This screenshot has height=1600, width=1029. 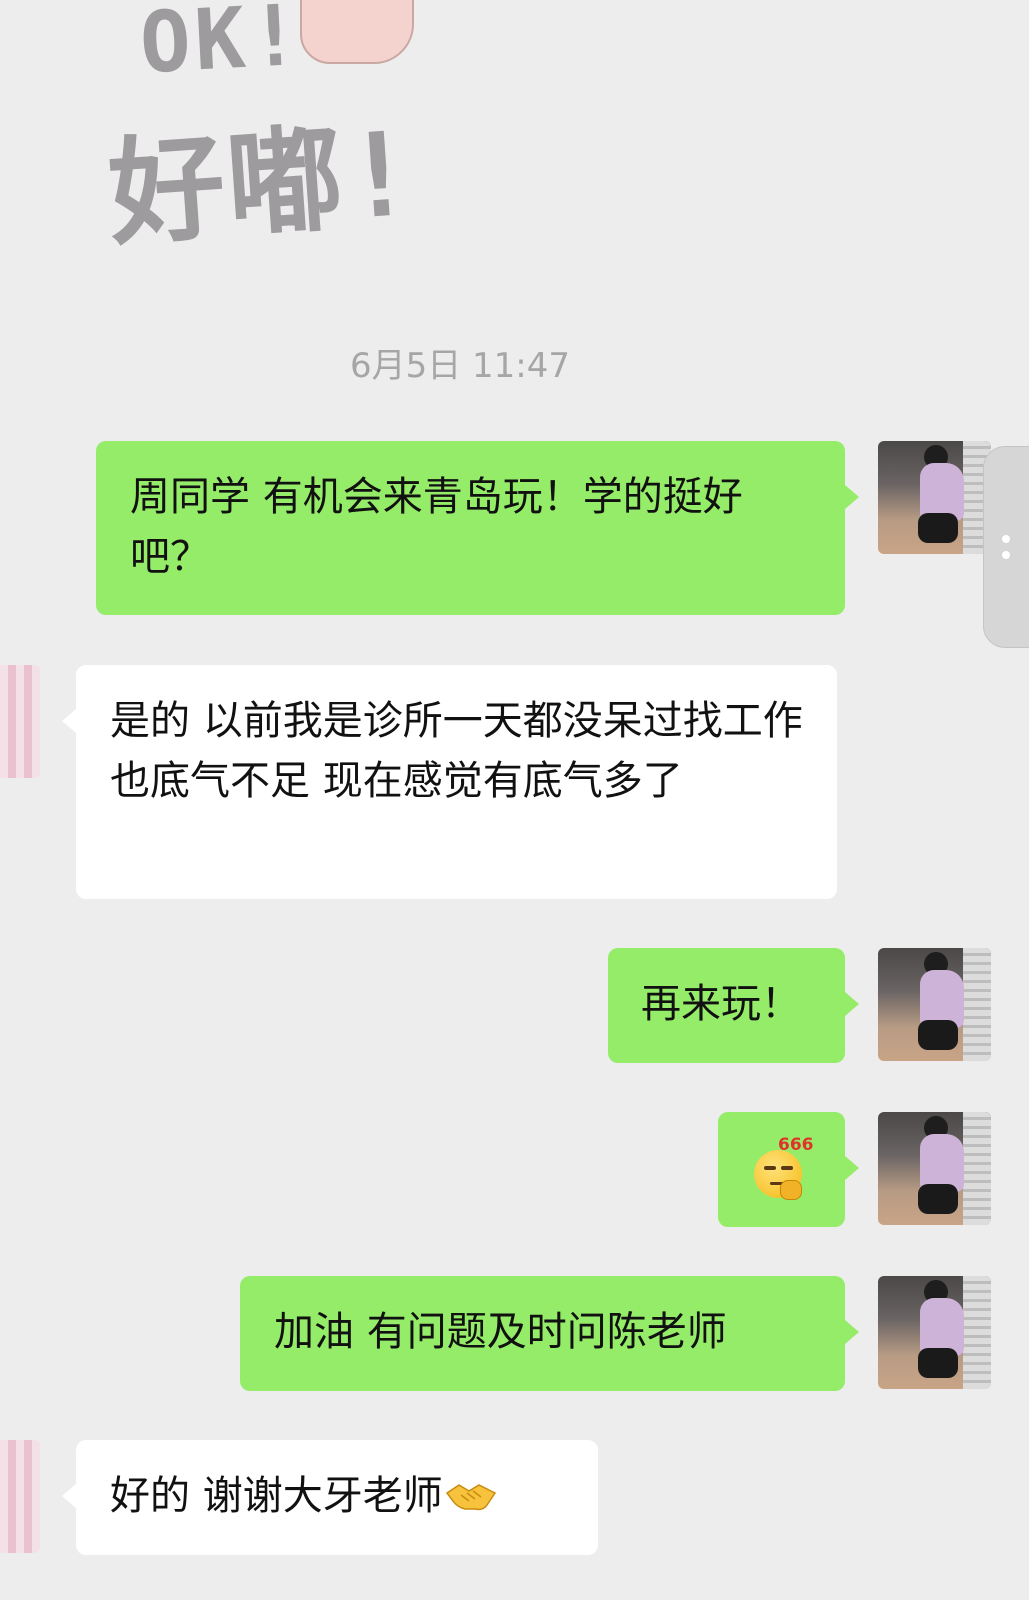 I want to click on floating-side-tab, so click(x=1006, y=547).